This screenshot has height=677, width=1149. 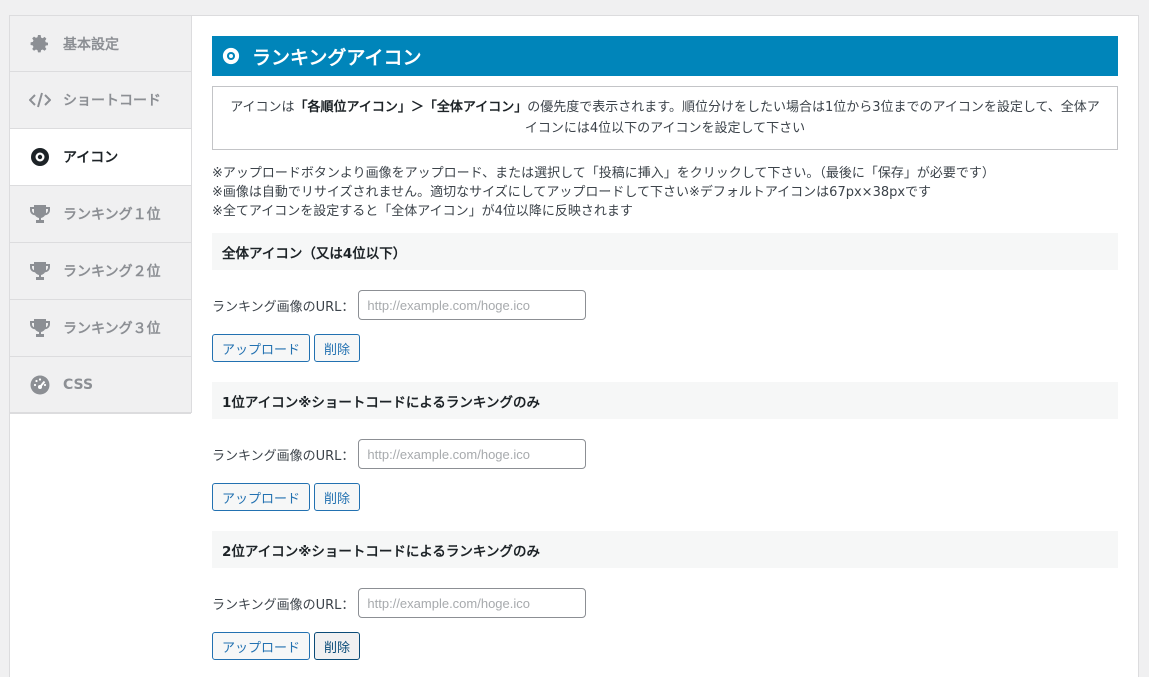 I want to click on sidebar-item-ranking-2: ランキング２位, so click(x=100, y=271).